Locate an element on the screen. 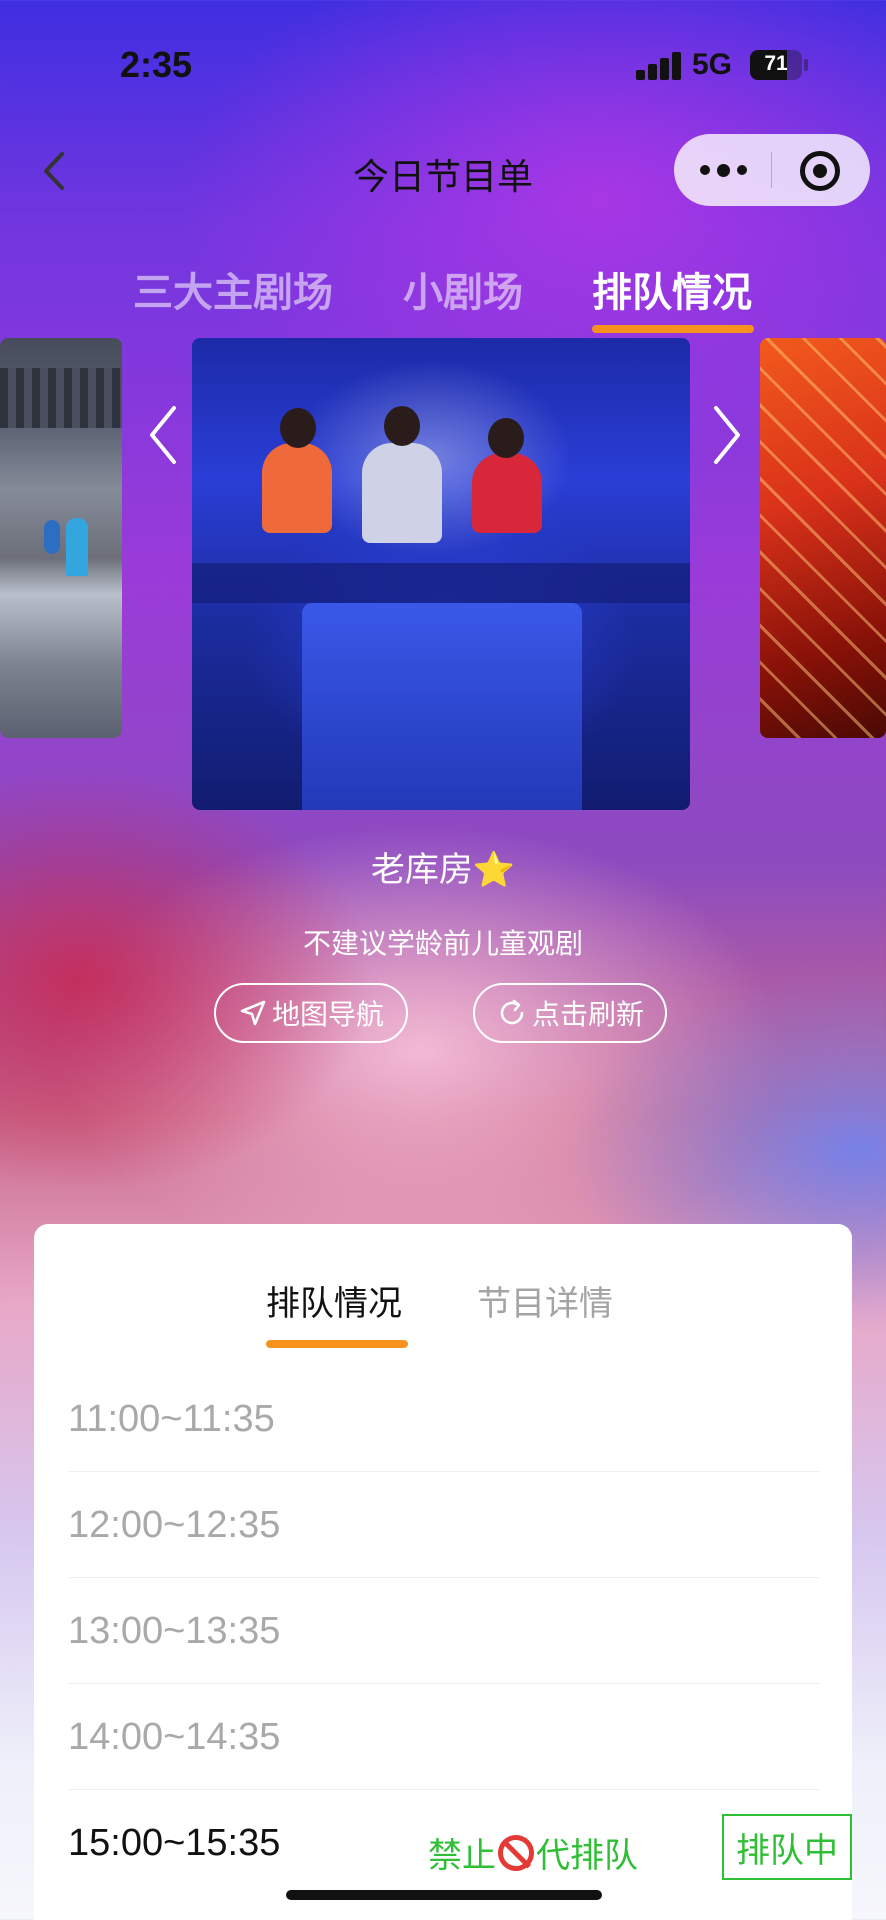 The height and width of the screenshot is (1920, 886). warning-suffix: 代排队 is located at coordinates (587, 1856).